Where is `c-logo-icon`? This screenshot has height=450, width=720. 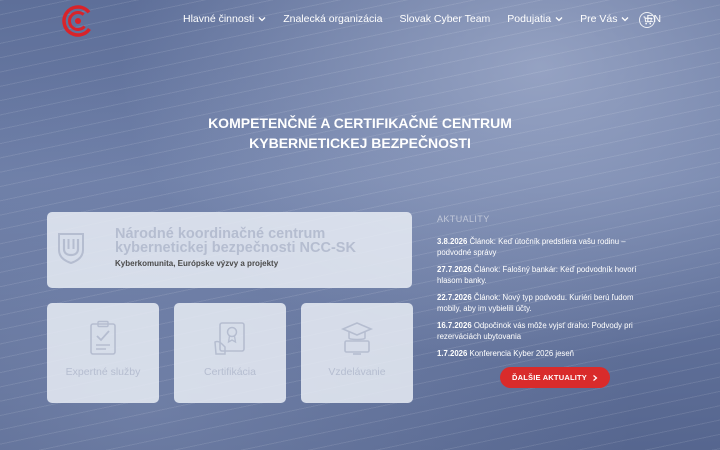 c-logo-icon is located at coordinates (78, 21).